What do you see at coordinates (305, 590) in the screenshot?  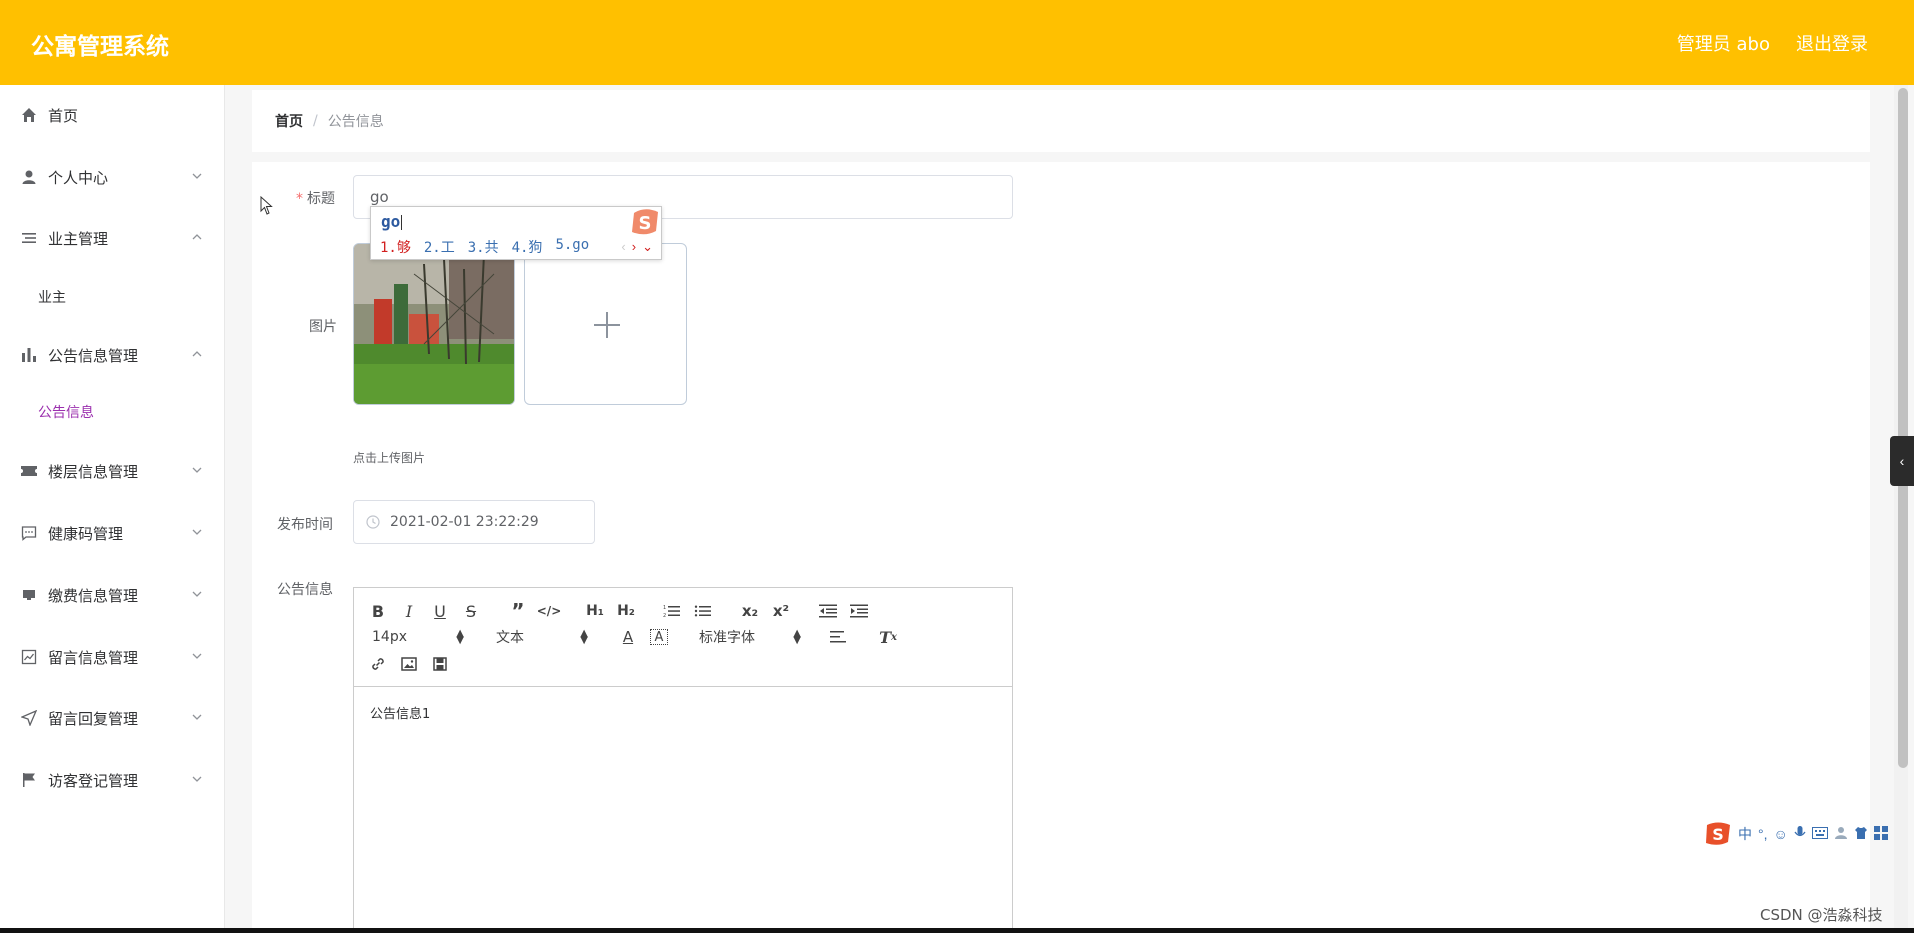 I see `content-label: 公告信息` at bounding box center [305, 590].